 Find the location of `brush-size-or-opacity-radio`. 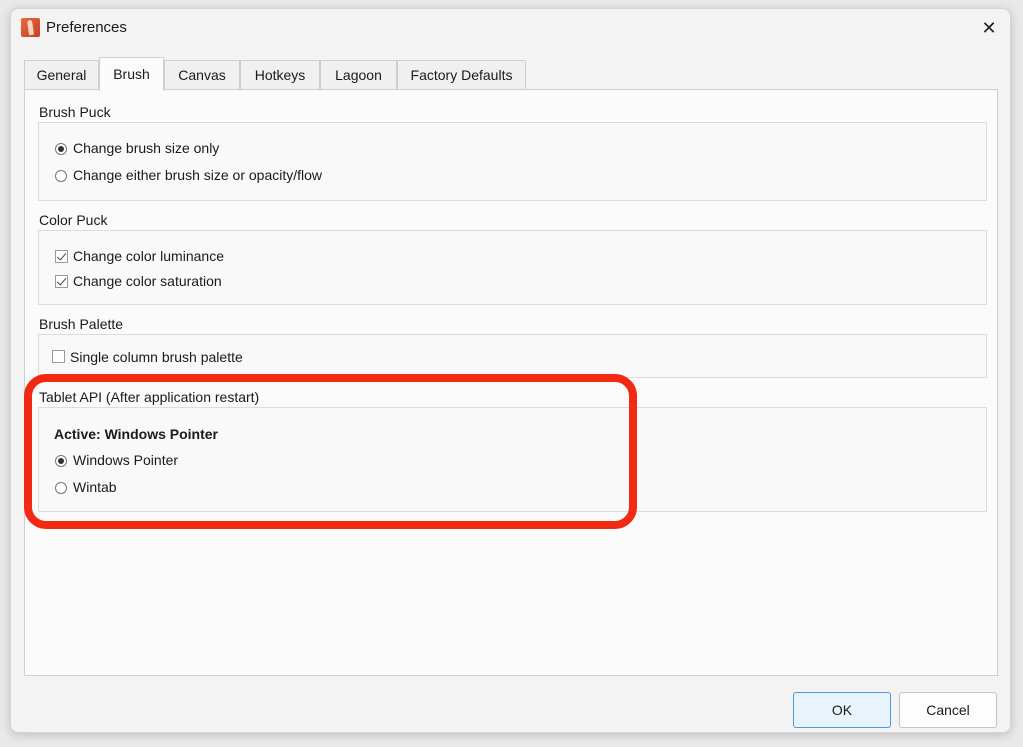

brush-size-or-opacity-radio is located at coordinates (61, 176).